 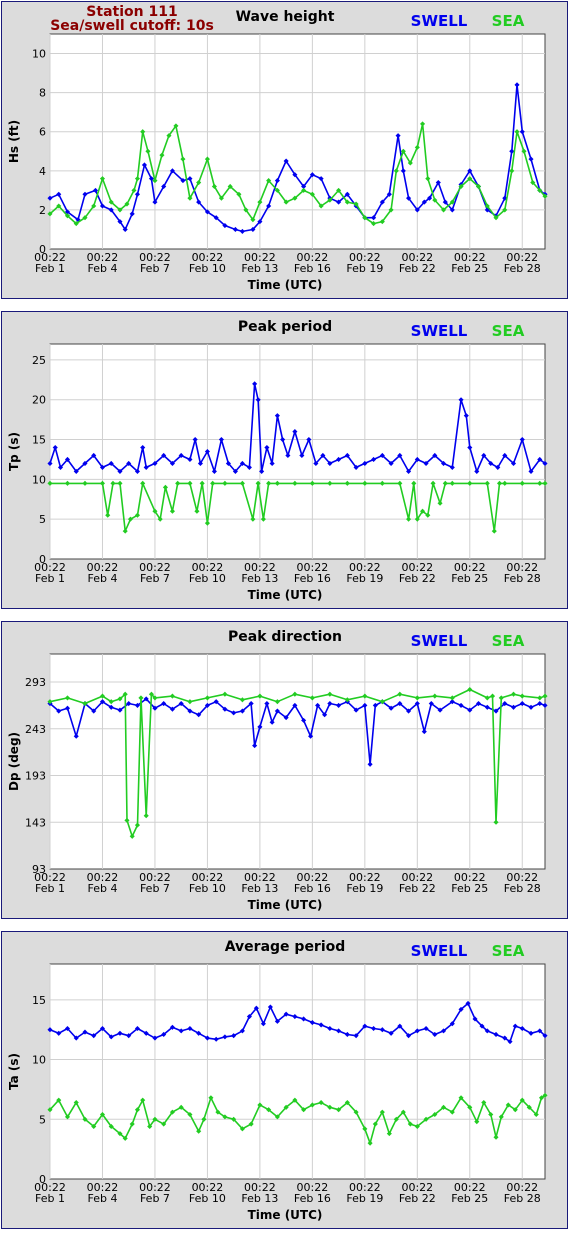 What do you see at coordinates (35, 822) in the screenshot?
I see `y-tick-label: 143` at bounding box center [35, 822].